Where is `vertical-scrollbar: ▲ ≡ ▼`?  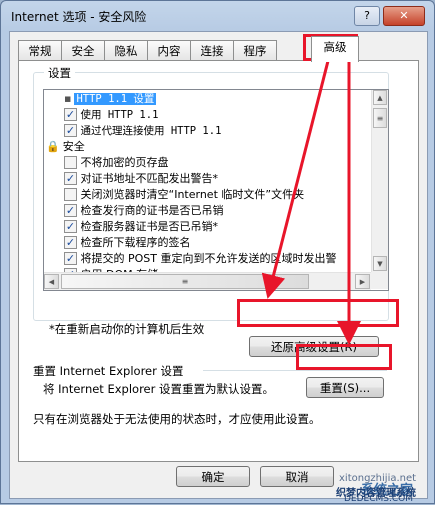
vertical-scrollbar: ▲ ≡ ▼ is located at coordinates (379, 181).